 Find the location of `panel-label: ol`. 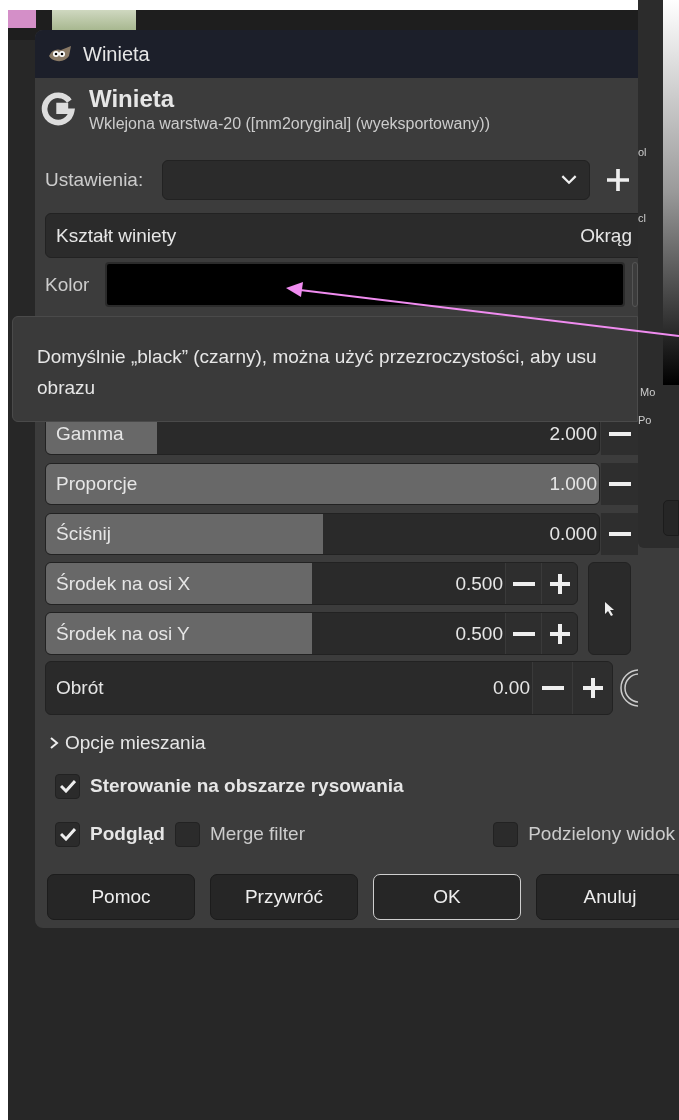

panel-label: ol is located at coordinates (642, 152).